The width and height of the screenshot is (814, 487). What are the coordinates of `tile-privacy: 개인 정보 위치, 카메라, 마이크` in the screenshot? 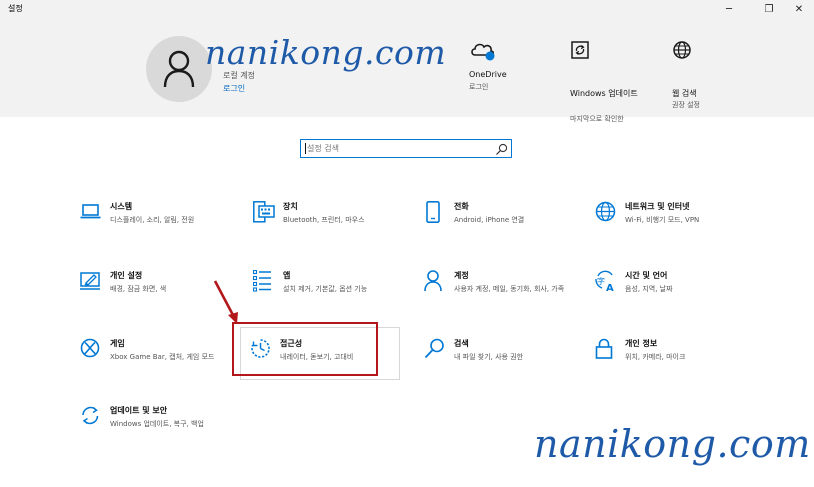 It's located at (680, 360).